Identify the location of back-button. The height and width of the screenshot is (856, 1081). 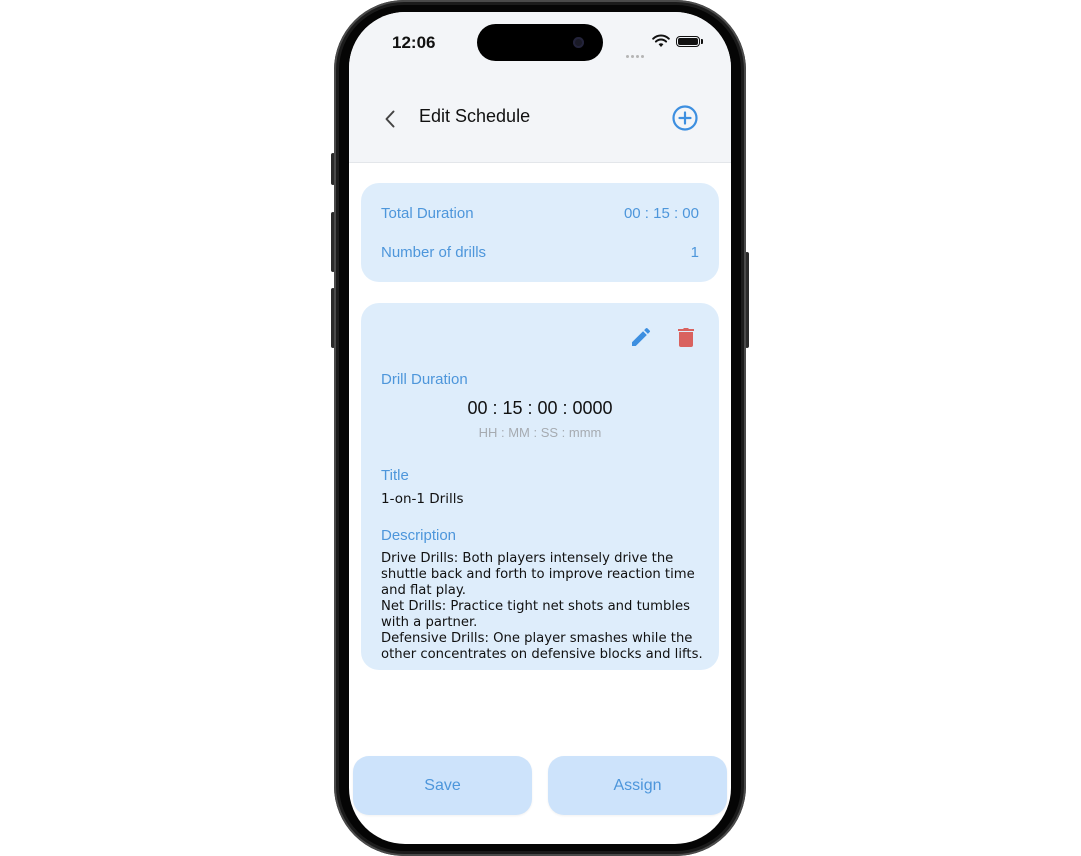
(391, 119).